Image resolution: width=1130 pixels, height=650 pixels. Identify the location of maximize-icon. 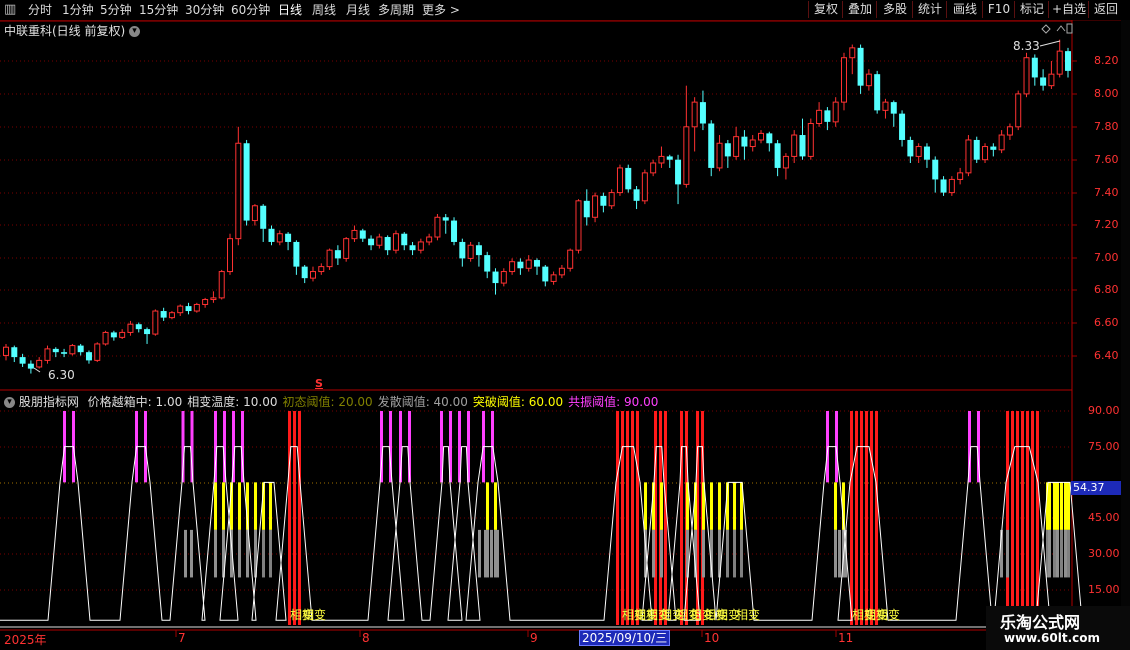
(1069, 28).